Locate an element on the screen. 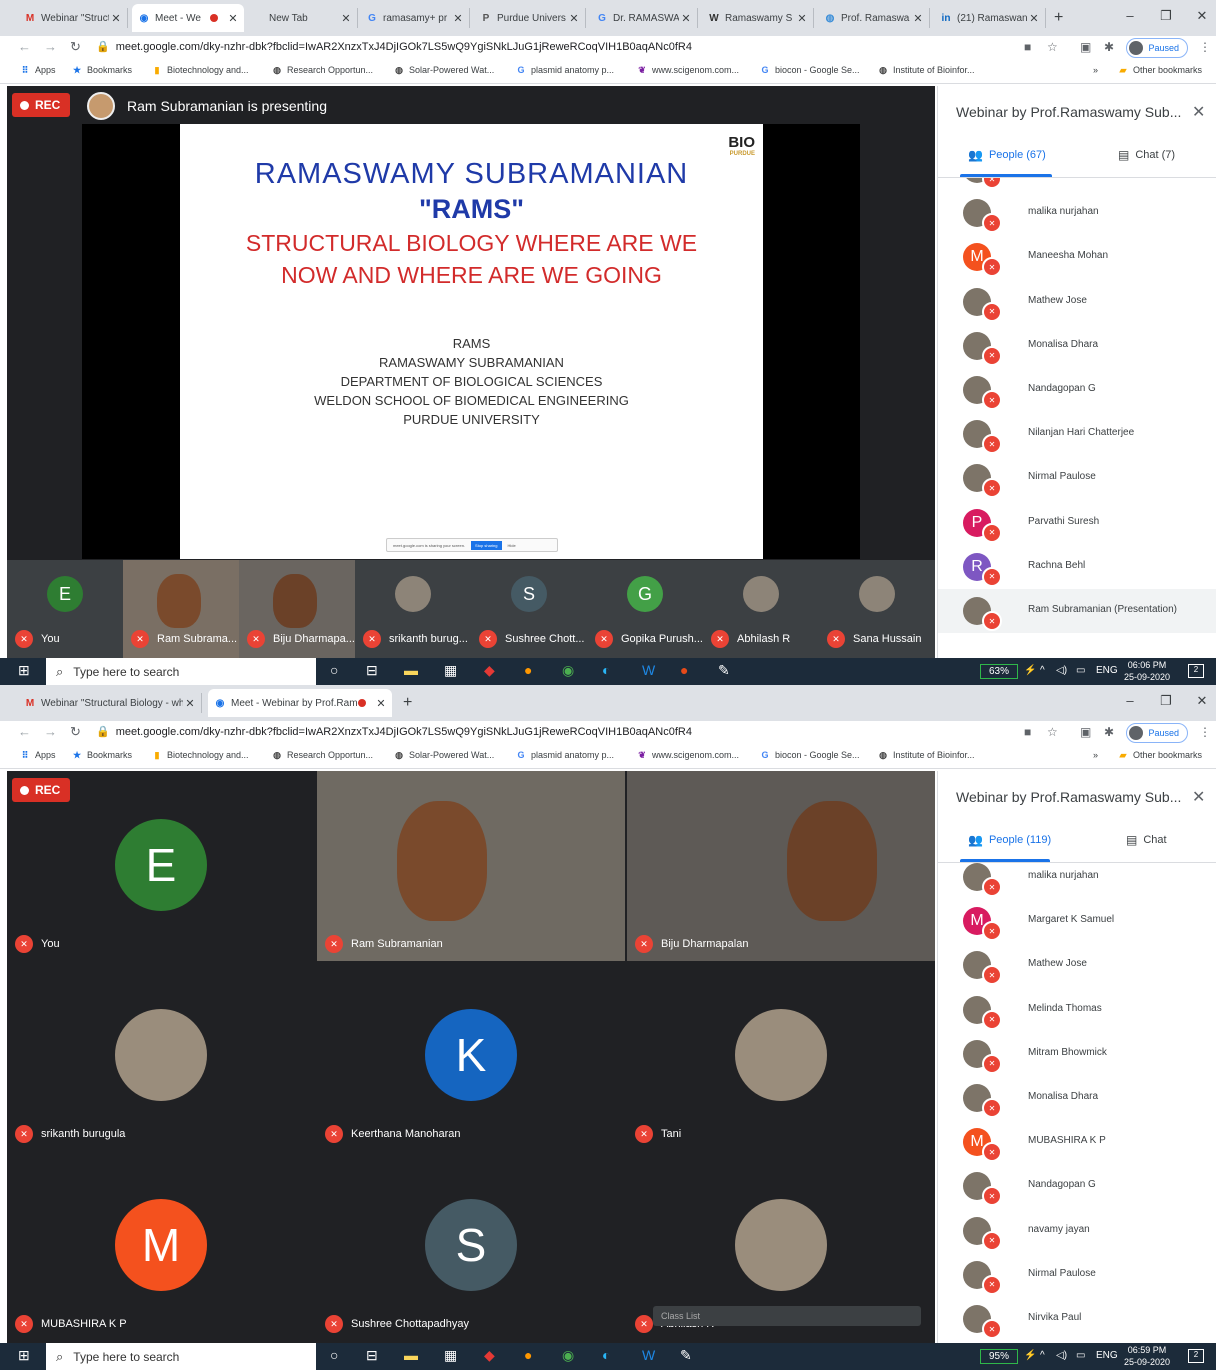 This screenshot has width=1216, height=1370. tab-5: G Dr. RAMASWA ✕ is located at coordinates (644, 18).